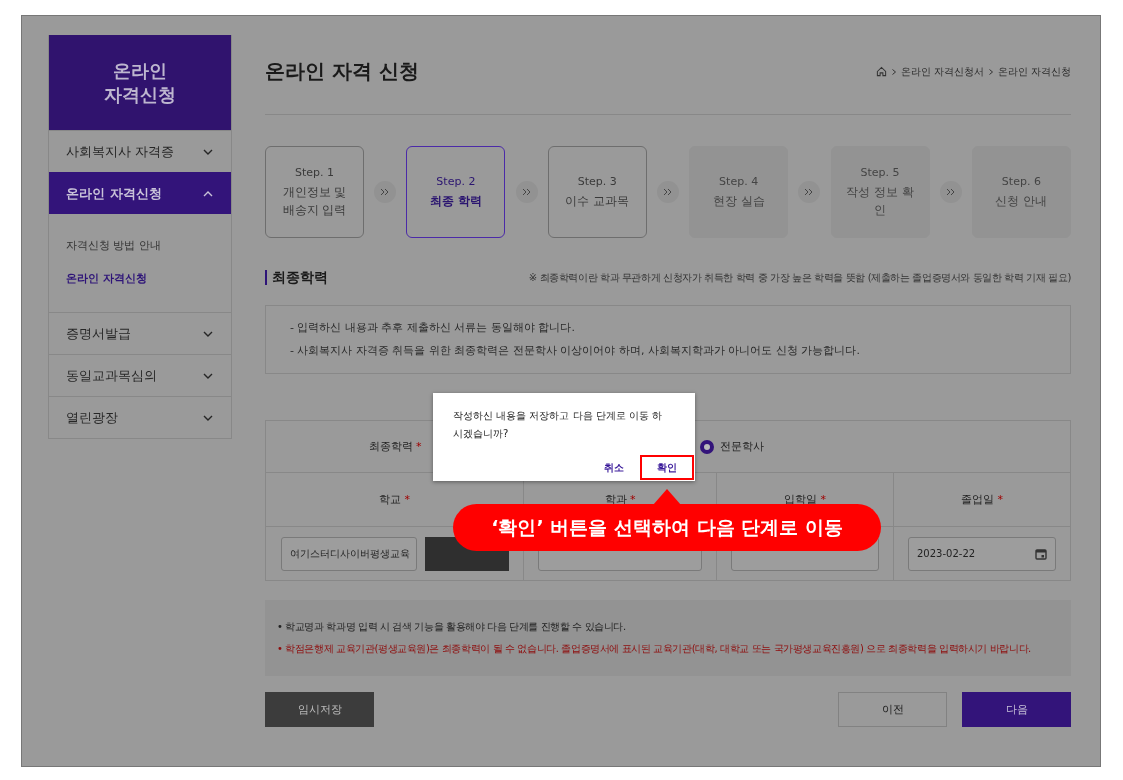 This screenshot has height=780, width=1123. Describe the element at coordinates (140, 193) in the screenshot. I see `sidebar-item: 온라인 자격신청` at that location.